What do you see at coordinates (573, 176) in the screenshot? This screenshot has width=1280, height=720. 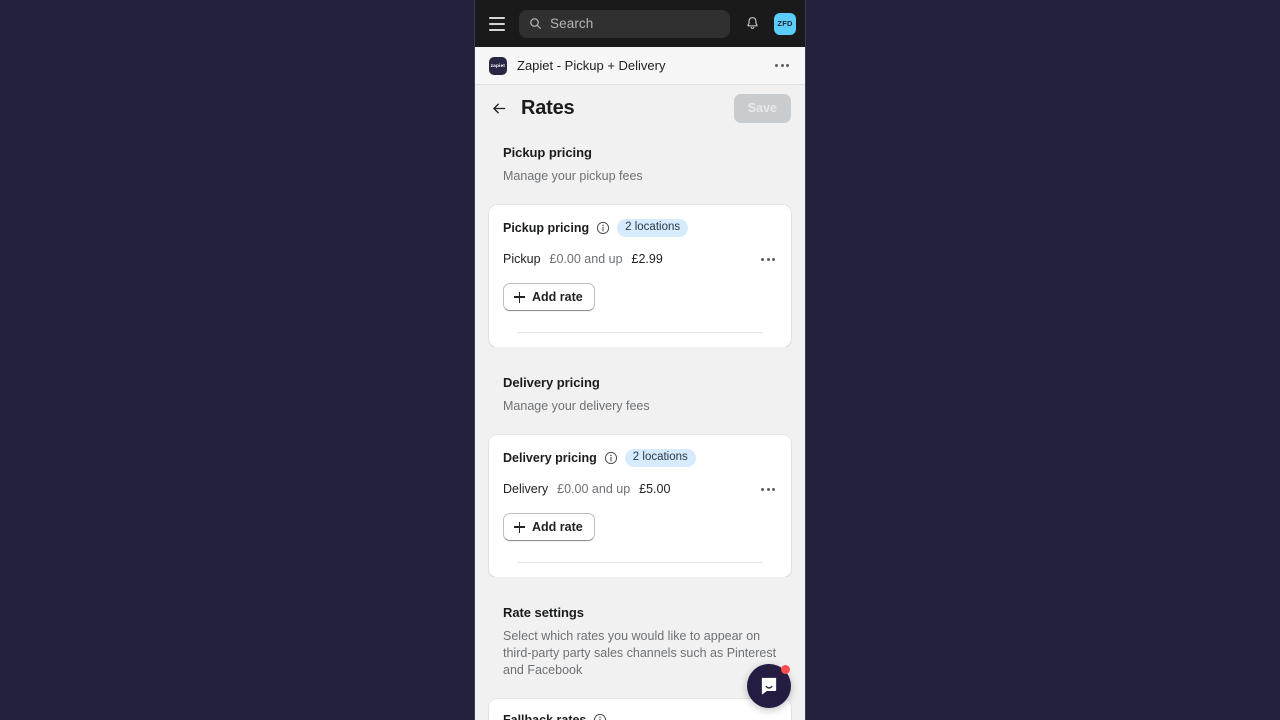 I see `section-description: Manage your pickup fees` at bounding box center [573, 176].